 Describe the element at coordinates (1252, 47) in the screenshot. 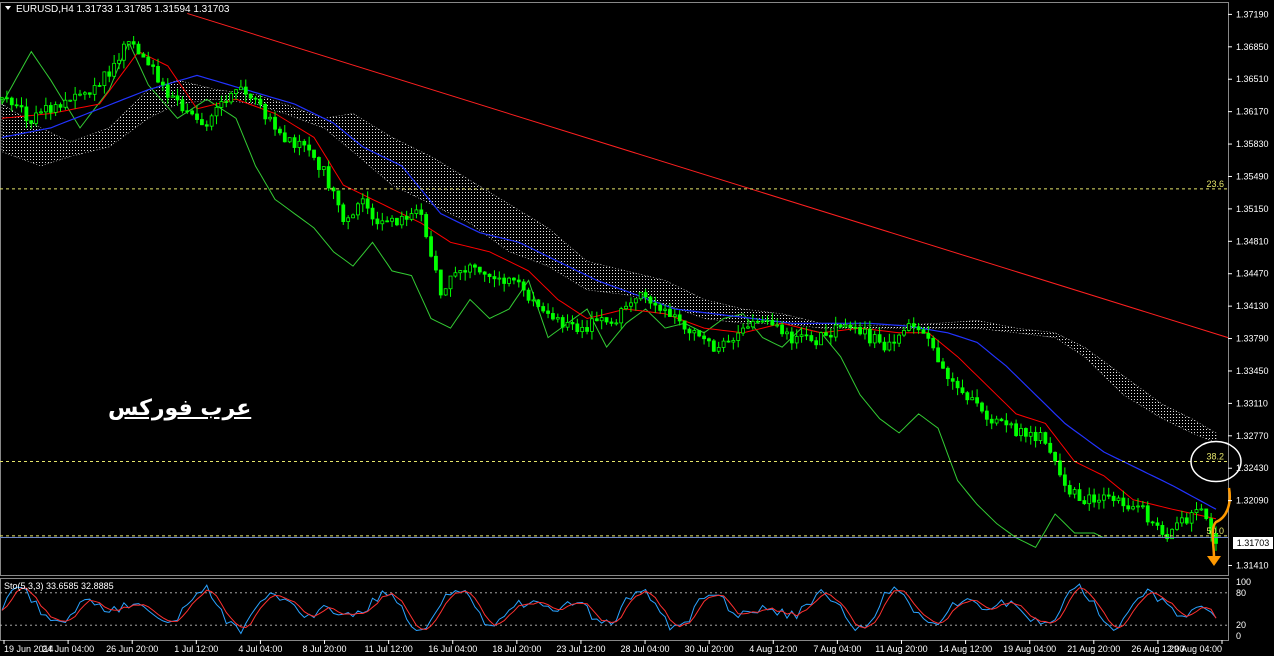

I see `y-tick-label: 1.36850` at that location.